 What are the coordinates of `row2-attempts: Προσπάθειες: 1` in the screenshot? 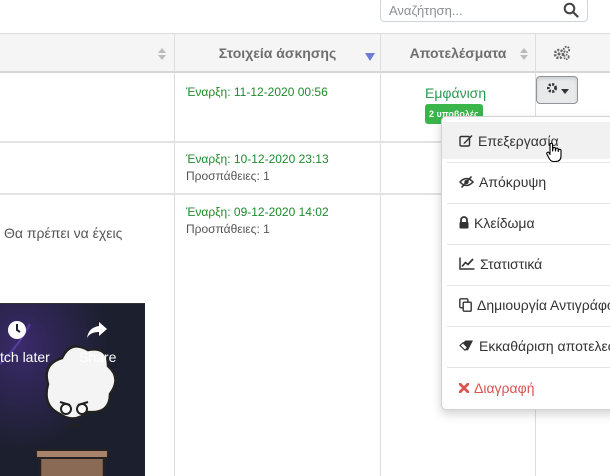 It's located at (228, 176).